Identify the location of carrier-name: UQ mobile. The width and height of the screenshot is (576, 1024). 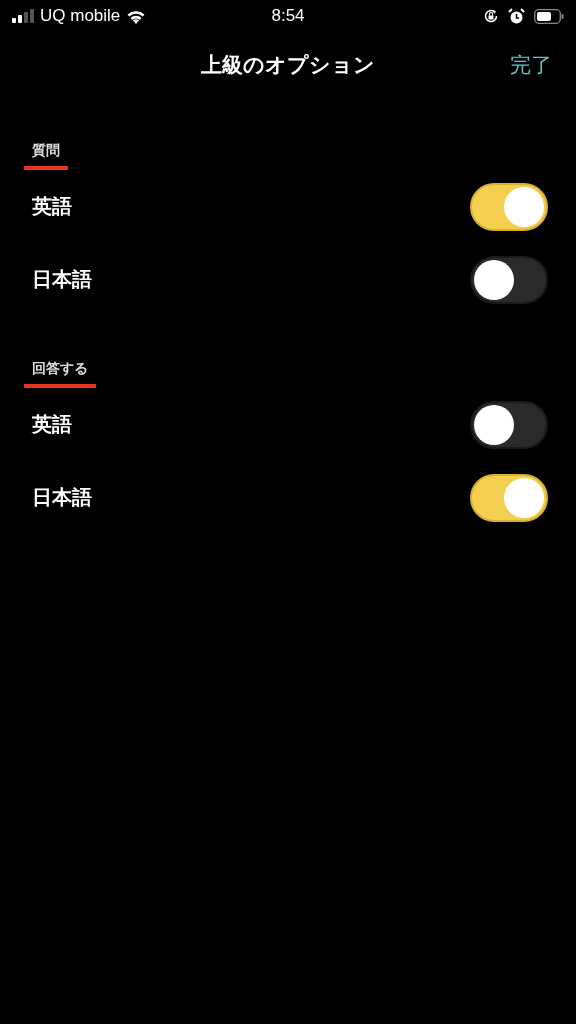
(80, 16).